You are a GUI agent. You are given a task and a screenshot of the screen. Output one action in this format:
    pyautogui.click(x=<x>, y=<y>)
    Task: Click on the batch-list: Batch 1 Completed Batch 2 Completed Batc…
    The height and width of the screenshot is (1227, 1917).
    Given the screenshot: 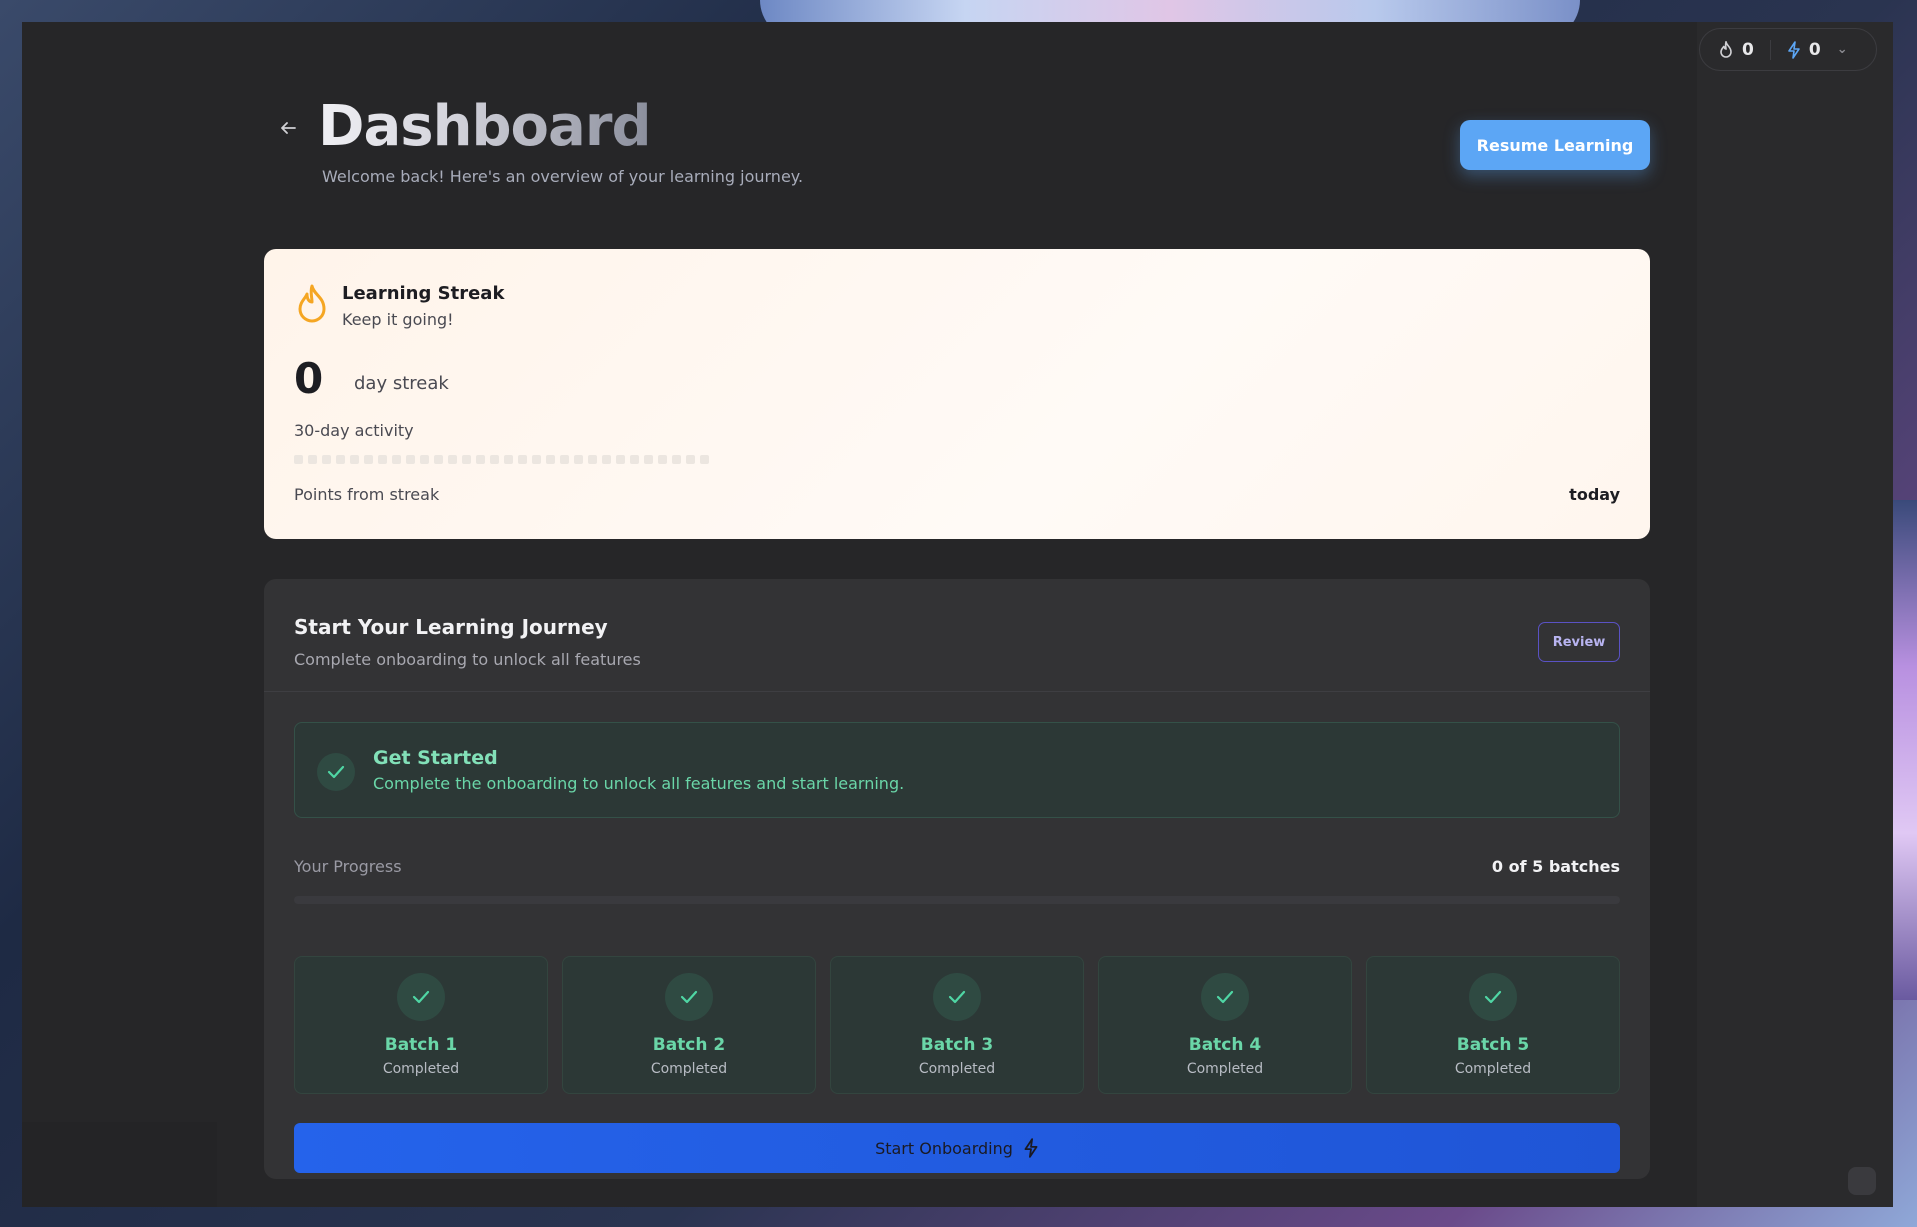 What is the action you would take?
    pyautogui.click(x=957, y=1025)
    